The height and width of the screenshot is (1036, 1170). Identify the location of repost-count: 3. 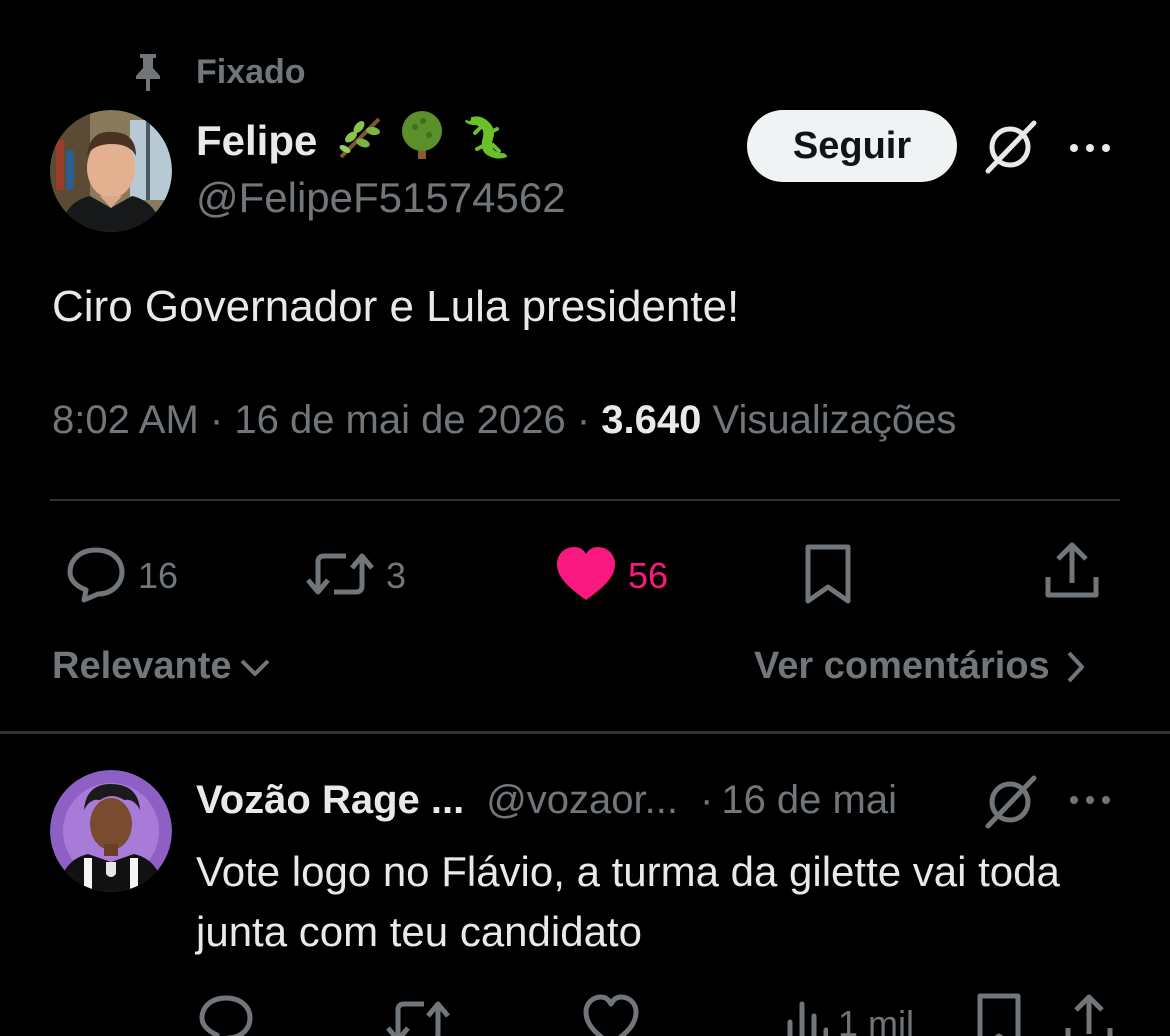
(396, 575).